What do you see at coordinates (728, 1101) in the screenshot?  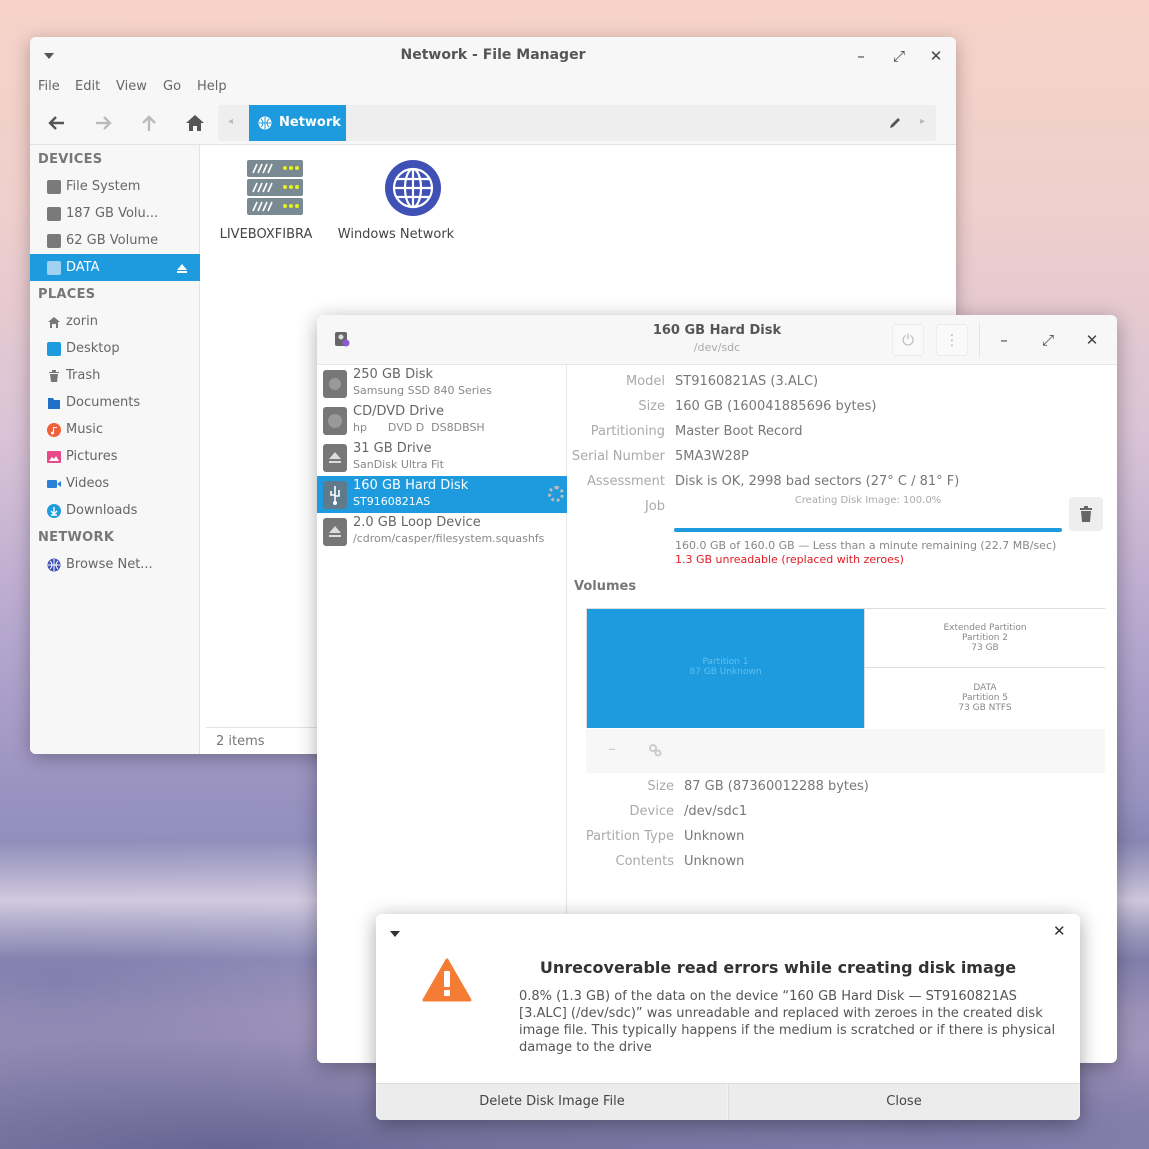 I see `dialog-button-row: Delete Disk Image File Close` at bounding box center [728, 1101].